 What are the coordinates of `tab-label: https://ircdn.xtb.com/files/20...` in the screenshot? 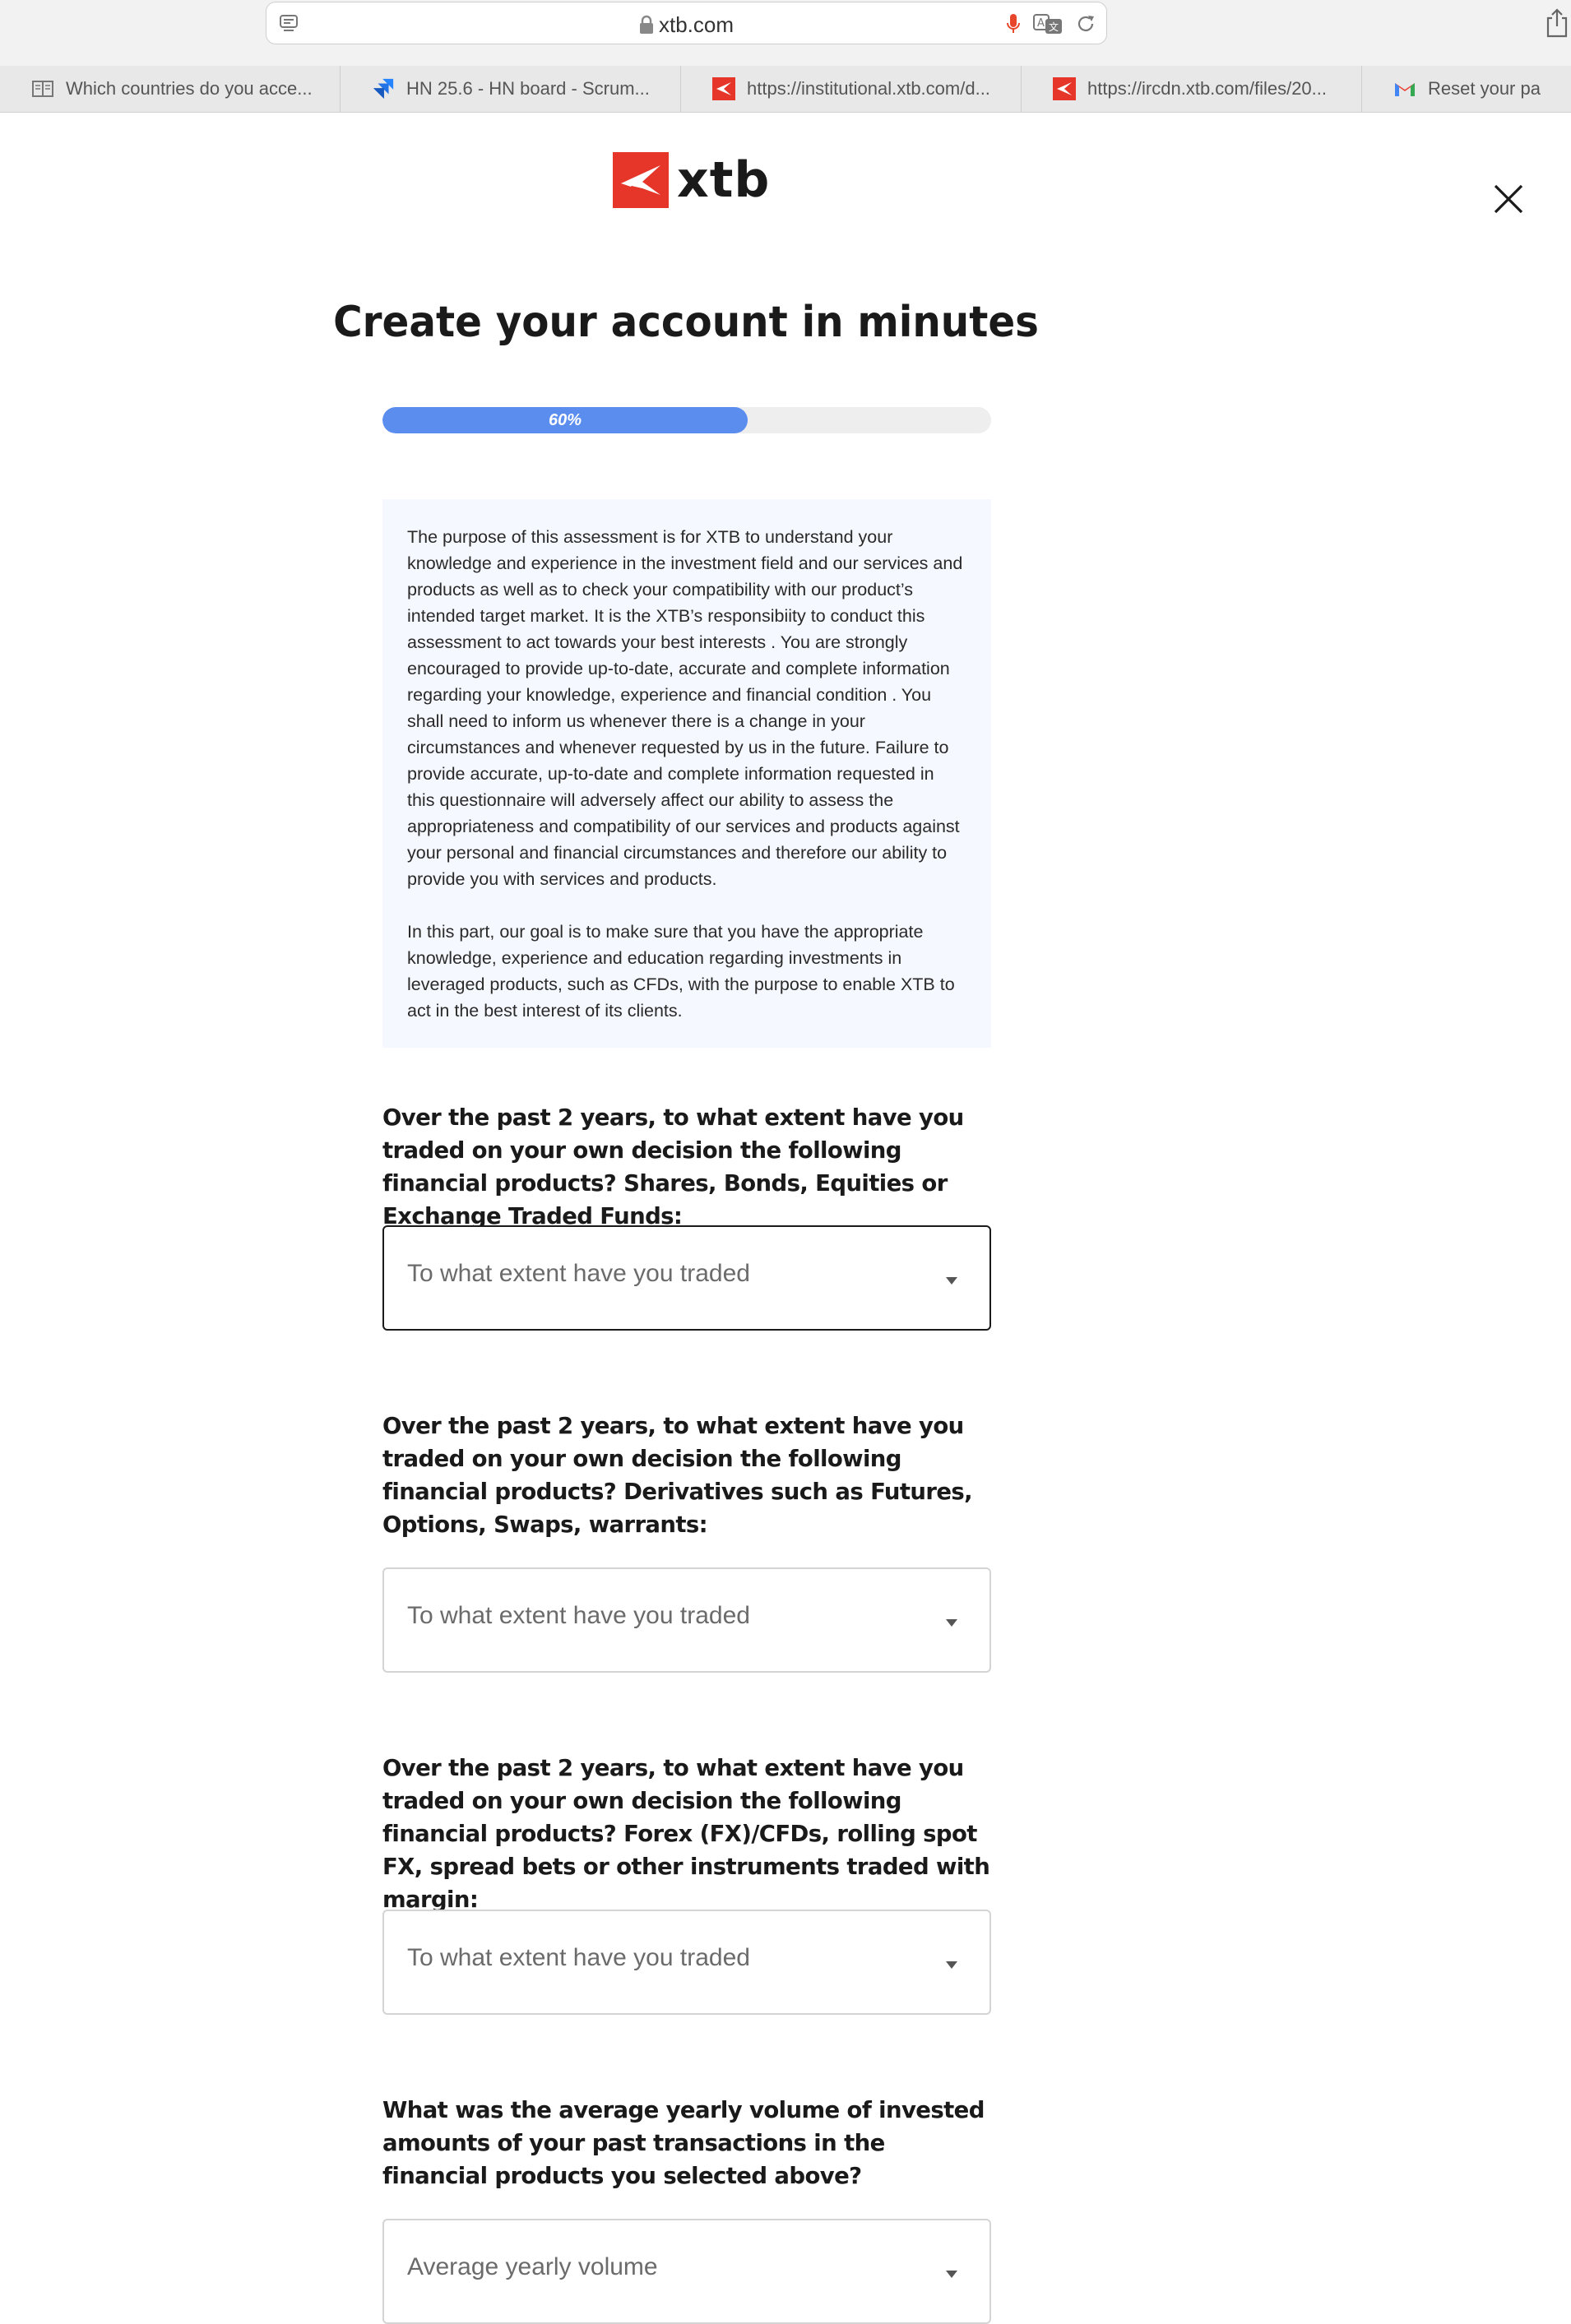 It's located at (1207, 88).